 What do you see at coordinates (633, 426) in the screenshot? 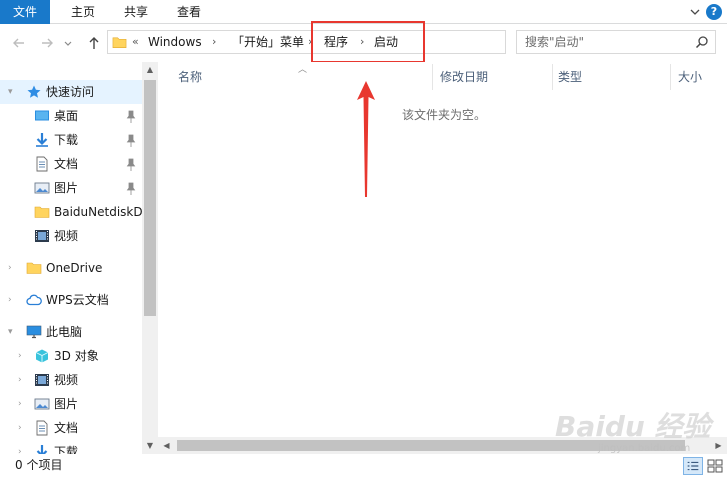
I see `watermark-logo: Baidu 经验` at bounding box center [633, 426].